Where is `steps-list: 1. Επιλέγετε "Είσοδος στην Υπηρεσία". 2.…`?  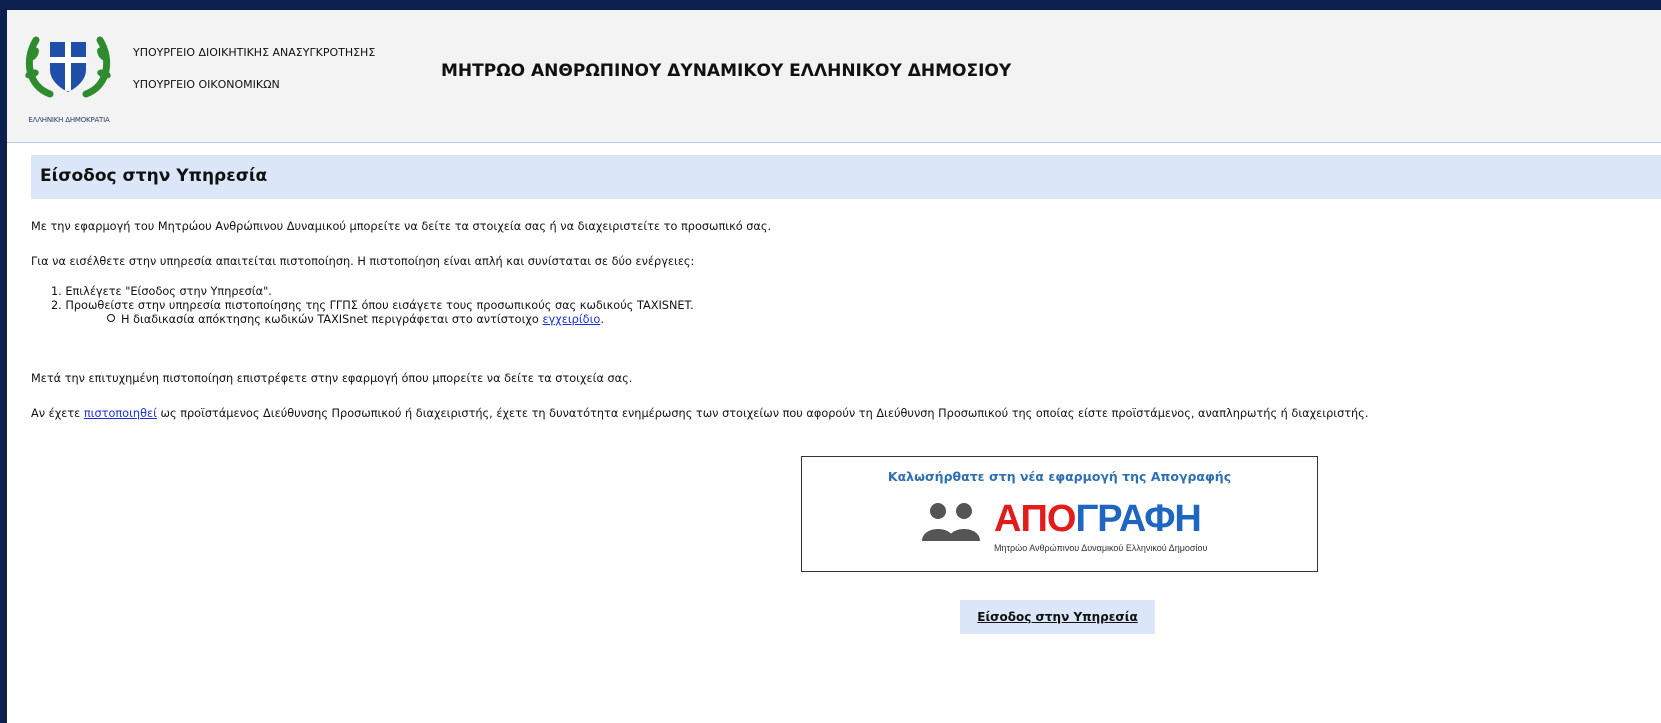
steps-list: 1. Επιλέγετε "Είσοδος στην Υπηρεσία". 2.… is located at coordinates (372, 306).